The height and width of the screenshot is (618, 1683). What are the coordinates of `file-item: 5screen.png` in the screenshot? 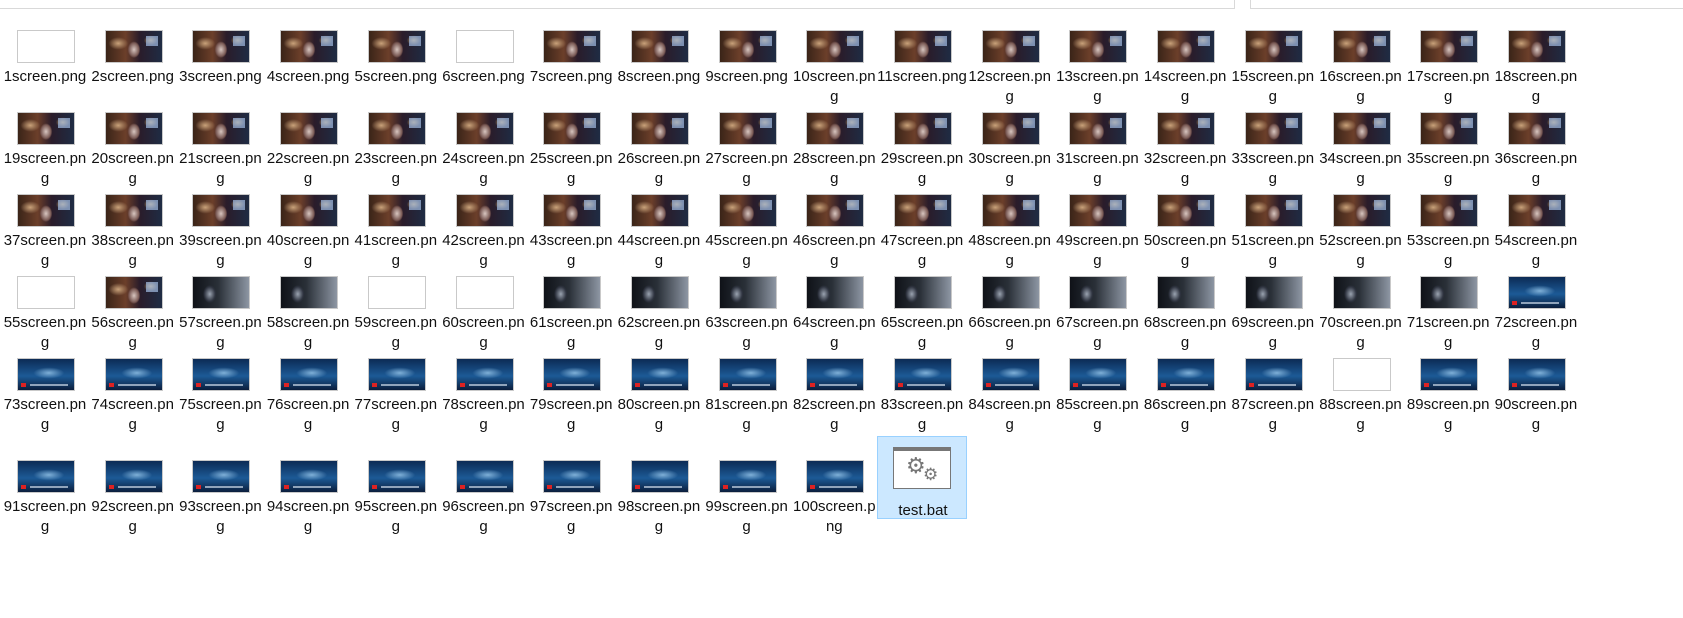 It's located at (396, 60).